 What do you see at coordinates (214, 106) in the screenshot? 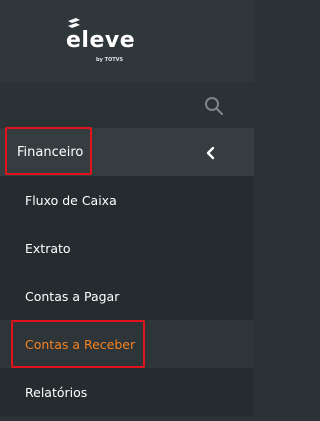
I see `search-icon` at bounding box center [214, 106].